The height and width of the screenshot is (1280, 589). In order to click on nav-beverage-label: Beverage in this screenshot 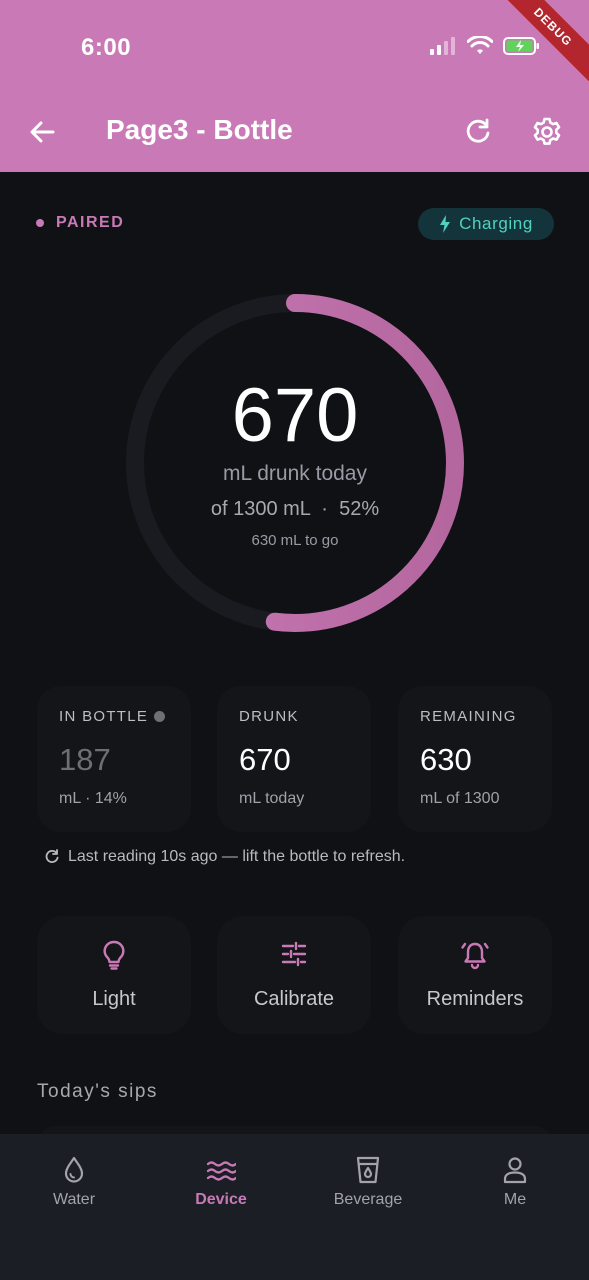, I will do `click(368, 1199)`.